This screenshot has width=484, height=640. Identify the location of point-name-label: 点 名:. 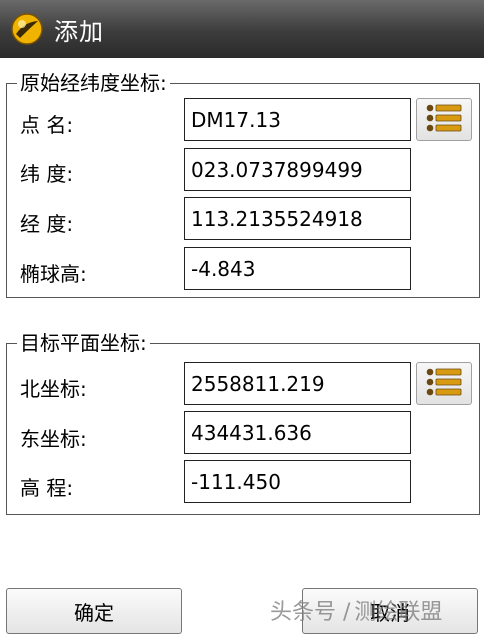
(47, 125).